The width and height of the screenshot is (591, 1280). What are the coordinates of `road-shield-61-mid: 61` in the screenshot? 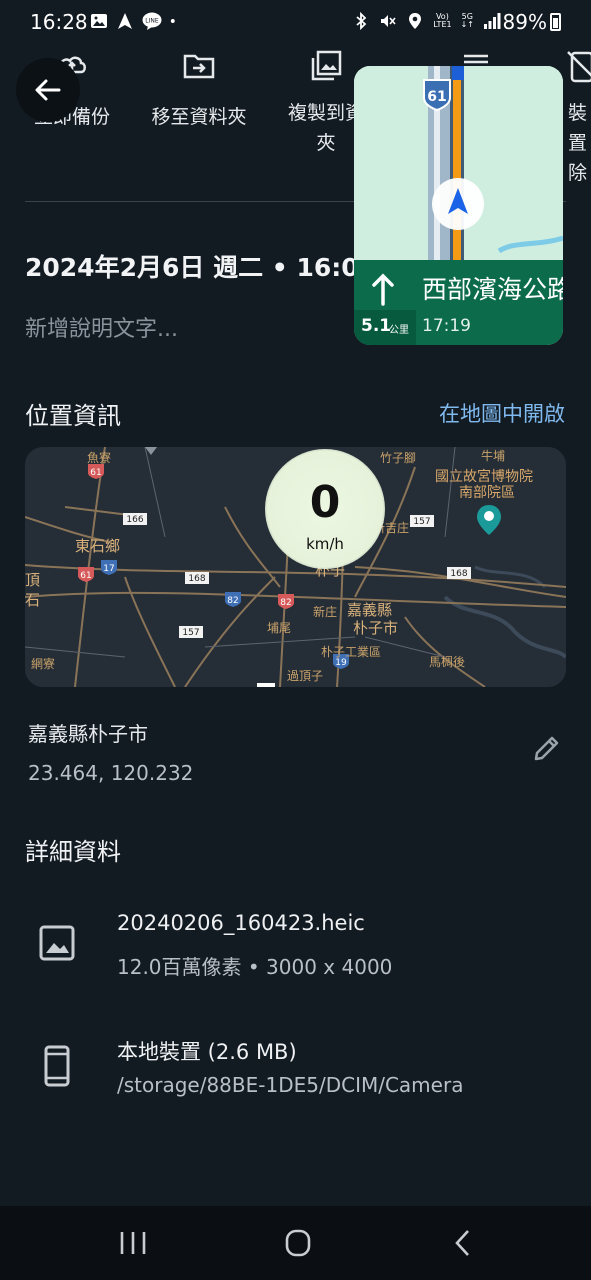 It's located at (86, 574).